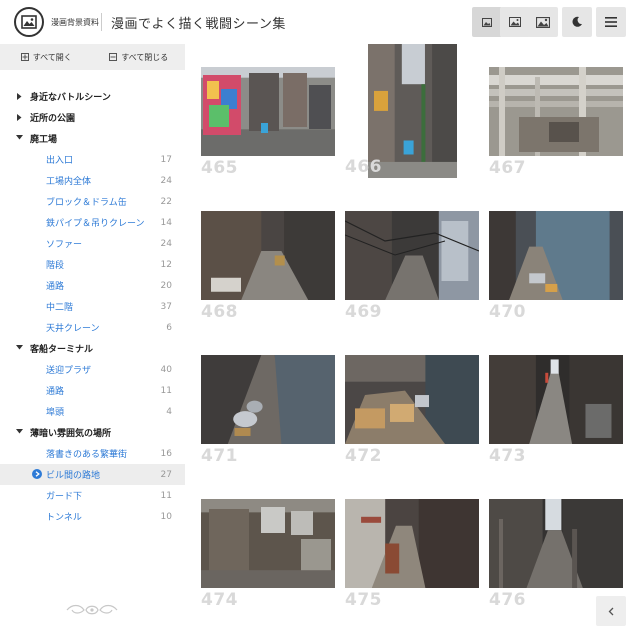 The width and height of the screenshot is (640, 640). I want to click on menu-button, so click(611, 22).